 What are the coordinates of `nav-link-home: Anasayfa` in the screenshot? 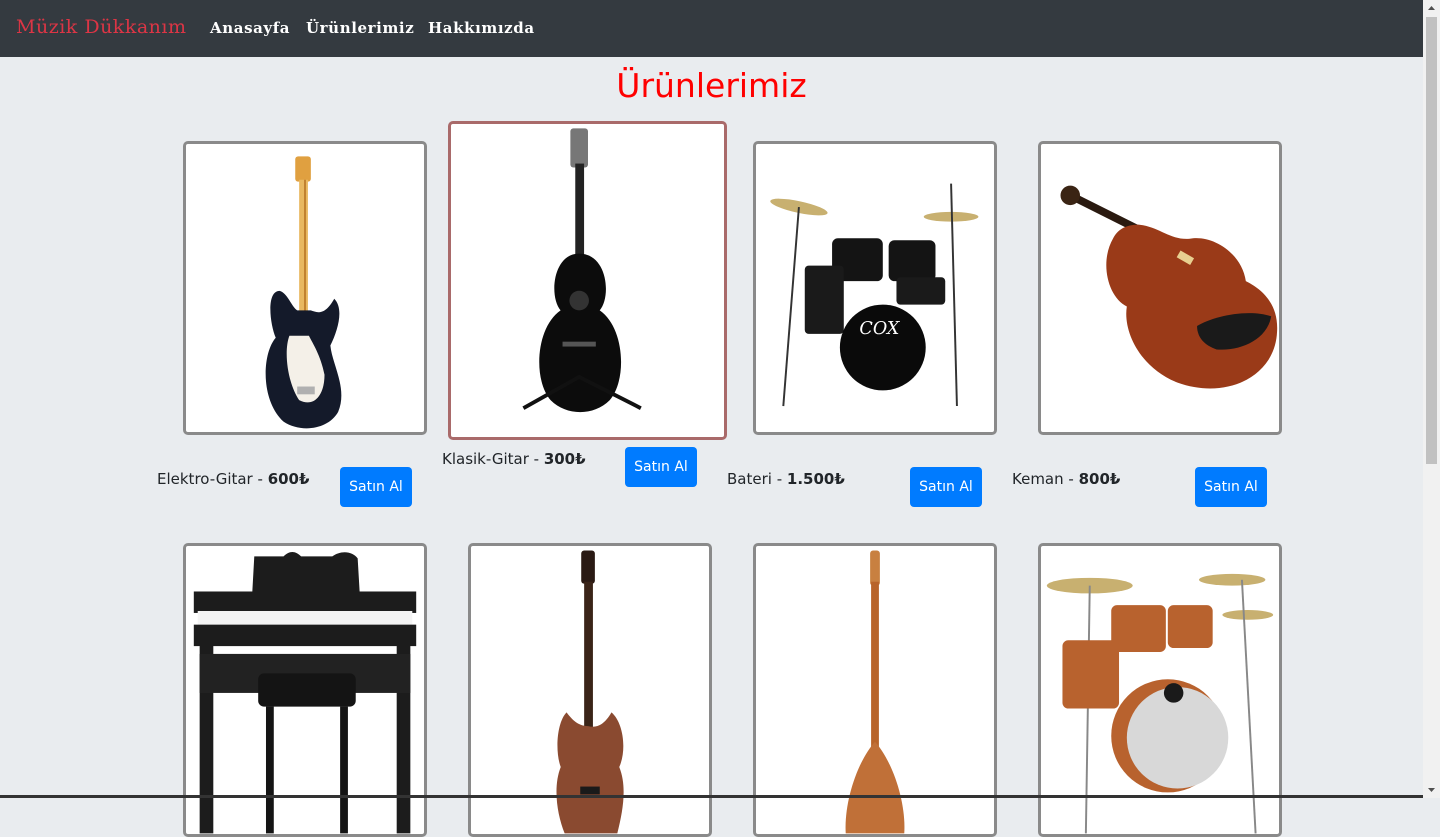 It's located at (250, 28).